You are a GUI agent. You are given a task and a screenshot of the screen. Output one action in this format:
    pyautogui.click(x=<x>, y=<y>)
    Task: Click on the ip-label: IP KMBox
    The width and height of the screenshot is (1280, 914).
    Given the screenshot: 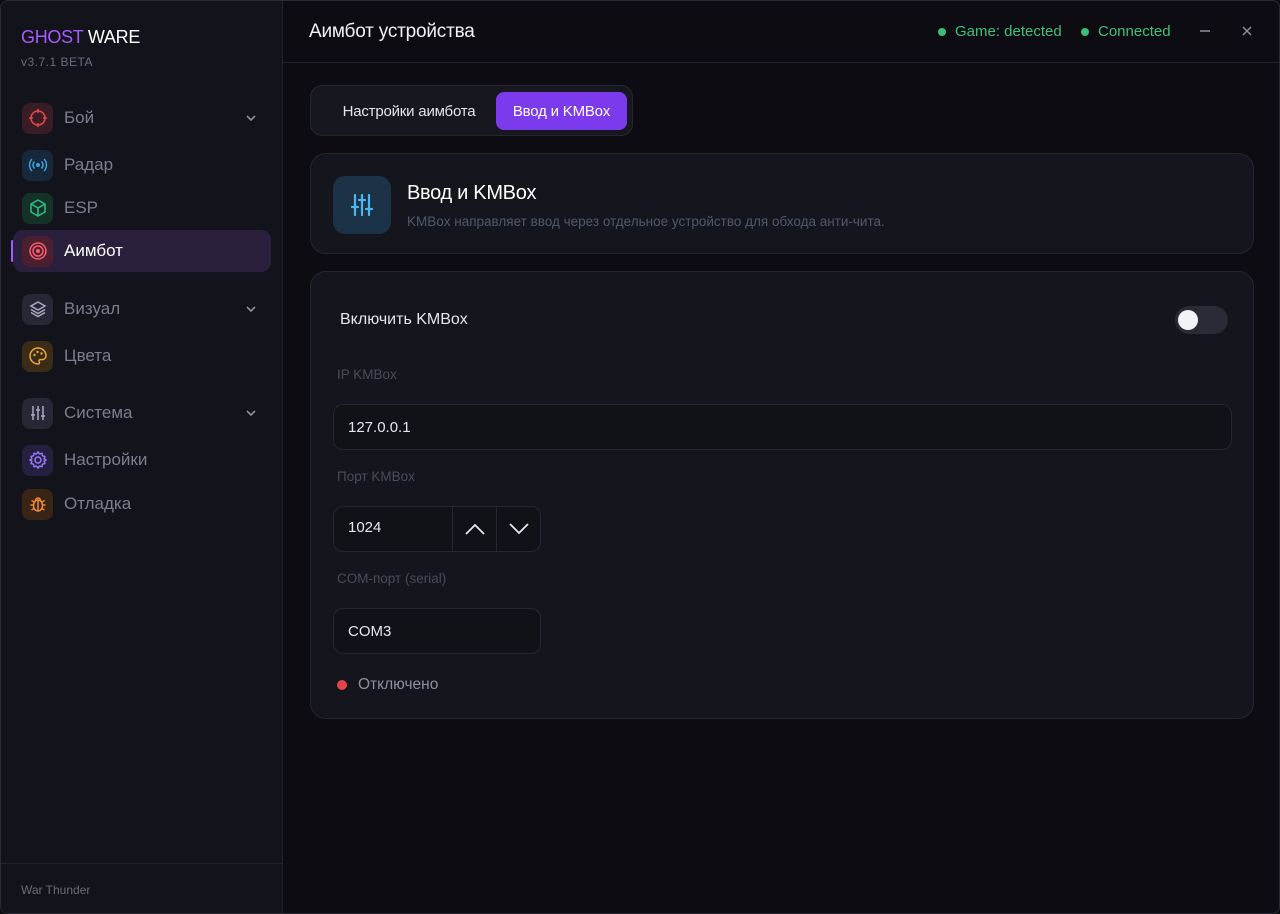 What is the action you would take?
    pyautogui.click(x=367, y=374)
    